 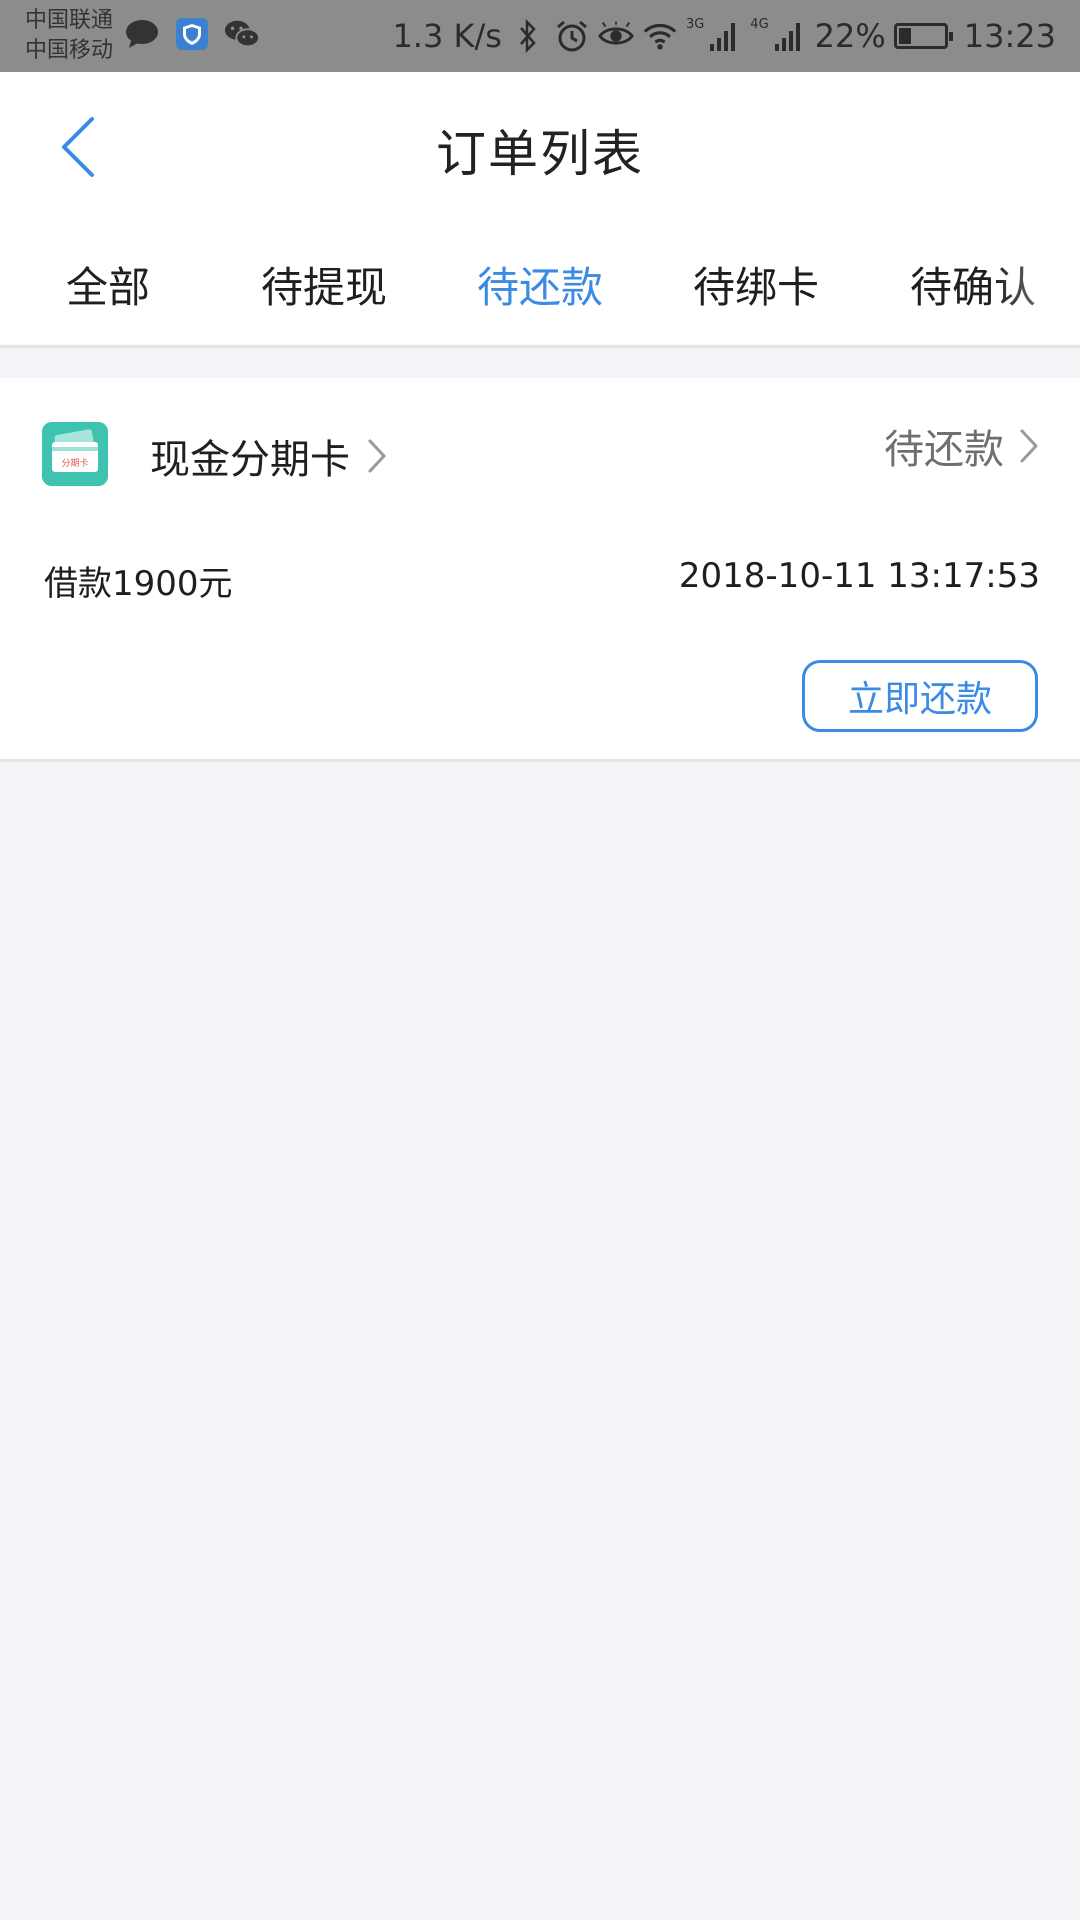 What do you see at coordinates (695, 24) in the screenshot?
I see `network-3g-label: 3G` at bounding box center [695, 24].